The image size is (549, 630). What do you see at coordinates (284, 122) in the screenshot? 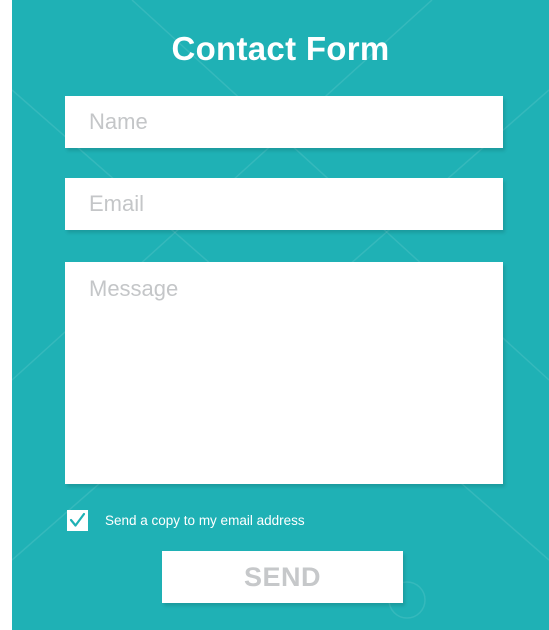
I see `name-input` at bounding box center [284, 122].